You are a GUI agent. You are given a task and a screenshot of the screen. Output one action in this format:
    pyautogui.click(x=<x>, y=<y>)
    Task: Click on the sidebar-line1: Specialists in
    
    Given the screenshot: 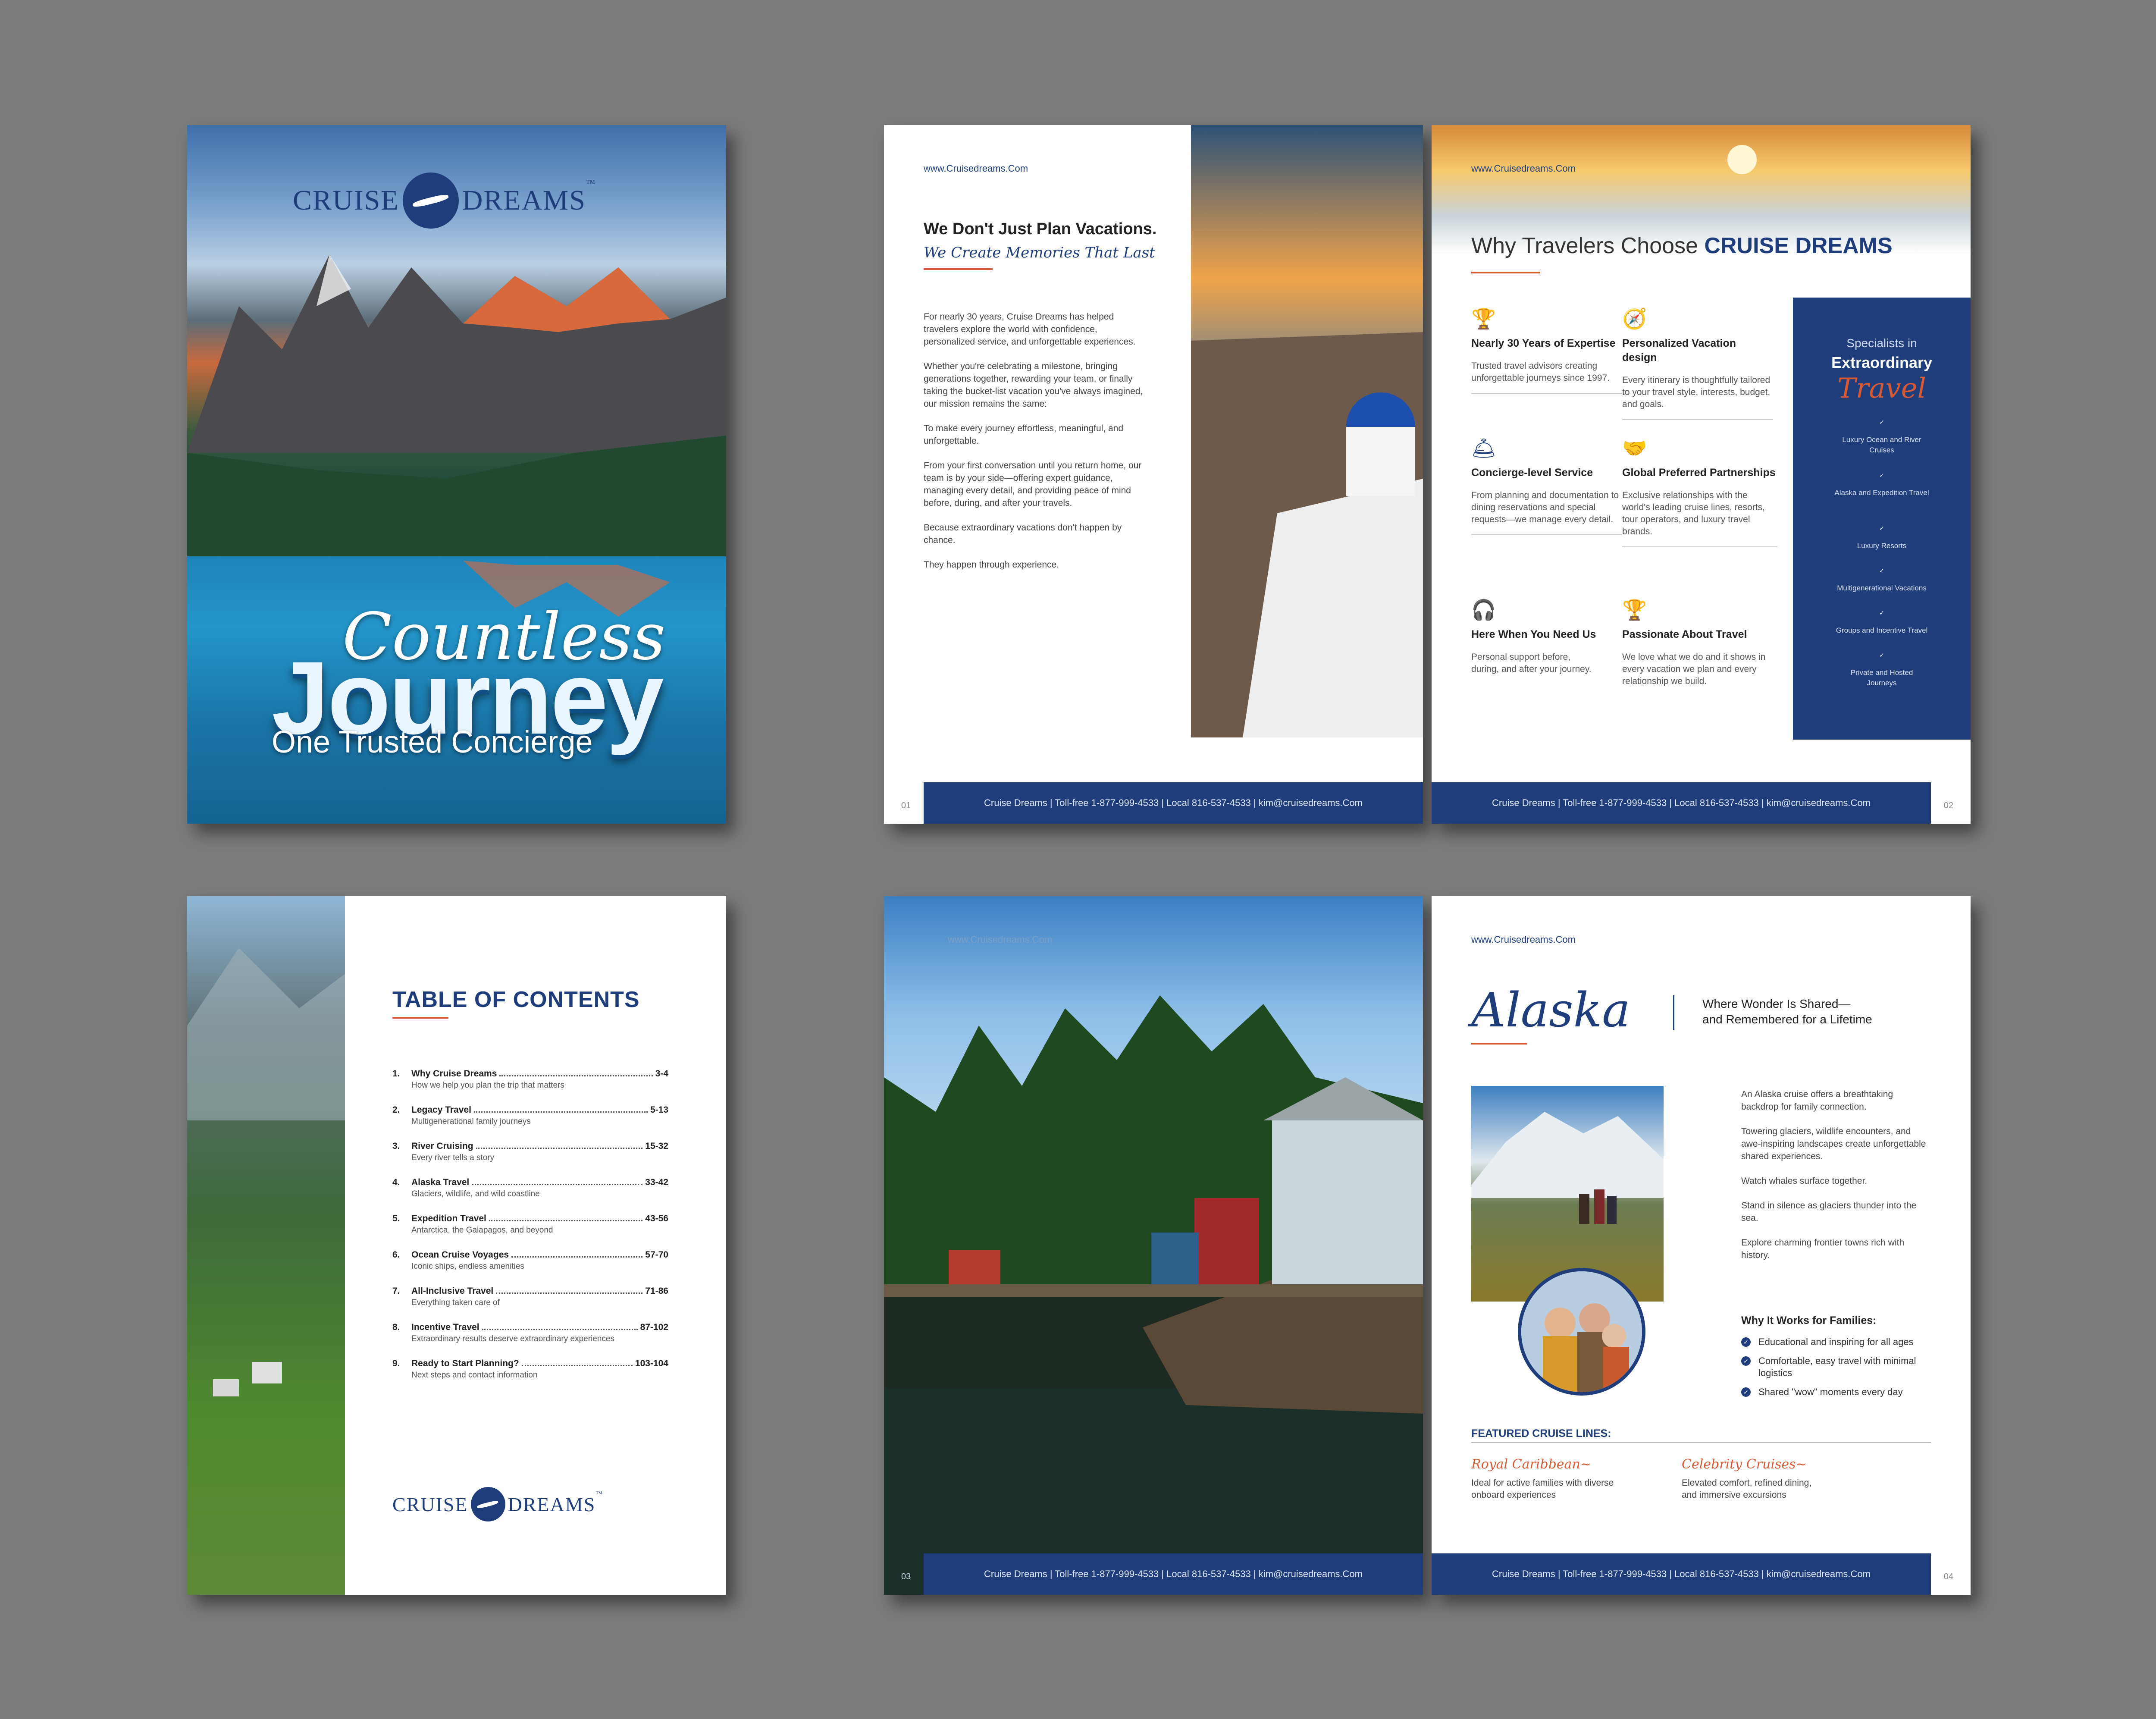 What is the action you would take?
    pyautogui.click(x=1881, y=343)
    